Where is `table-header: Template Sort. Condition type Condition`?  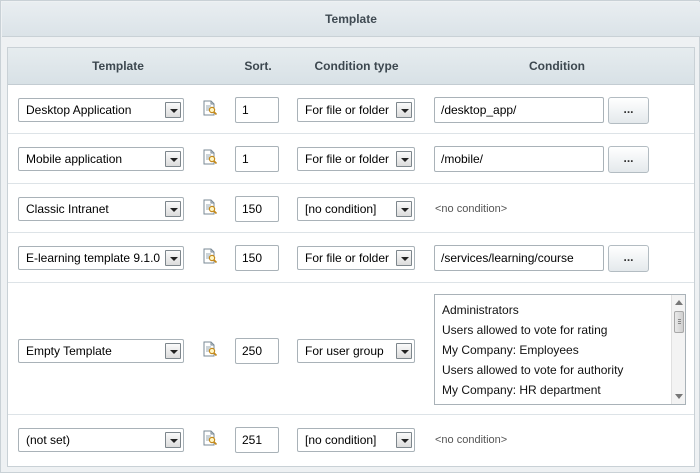 table-header: Template Sort. Condition type Condition is located at coordinates (351, 66).